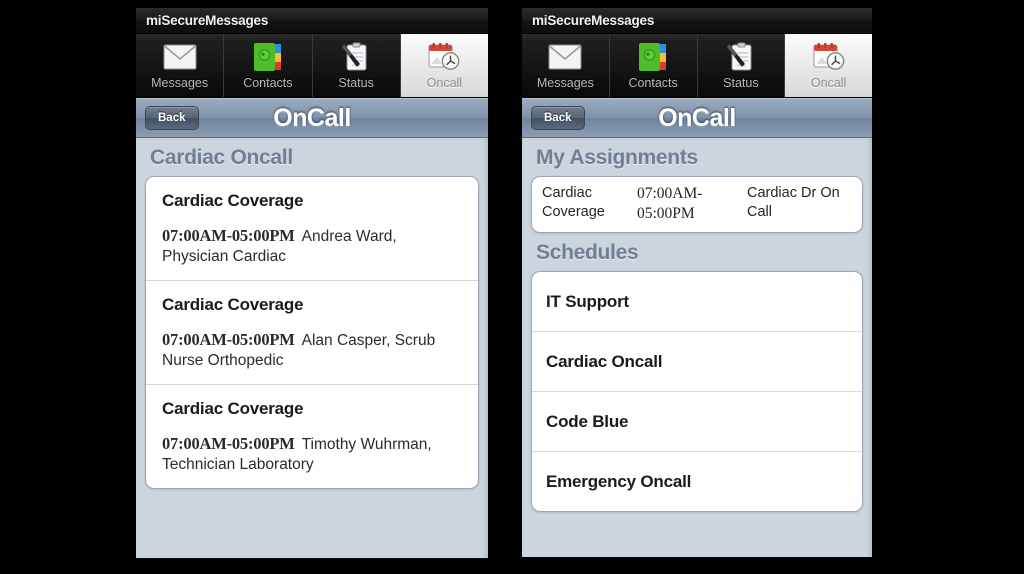  Describe the element at coordinates (587, 253) in the screenshot. I see `section-header-schedules: Schedules` at that location.